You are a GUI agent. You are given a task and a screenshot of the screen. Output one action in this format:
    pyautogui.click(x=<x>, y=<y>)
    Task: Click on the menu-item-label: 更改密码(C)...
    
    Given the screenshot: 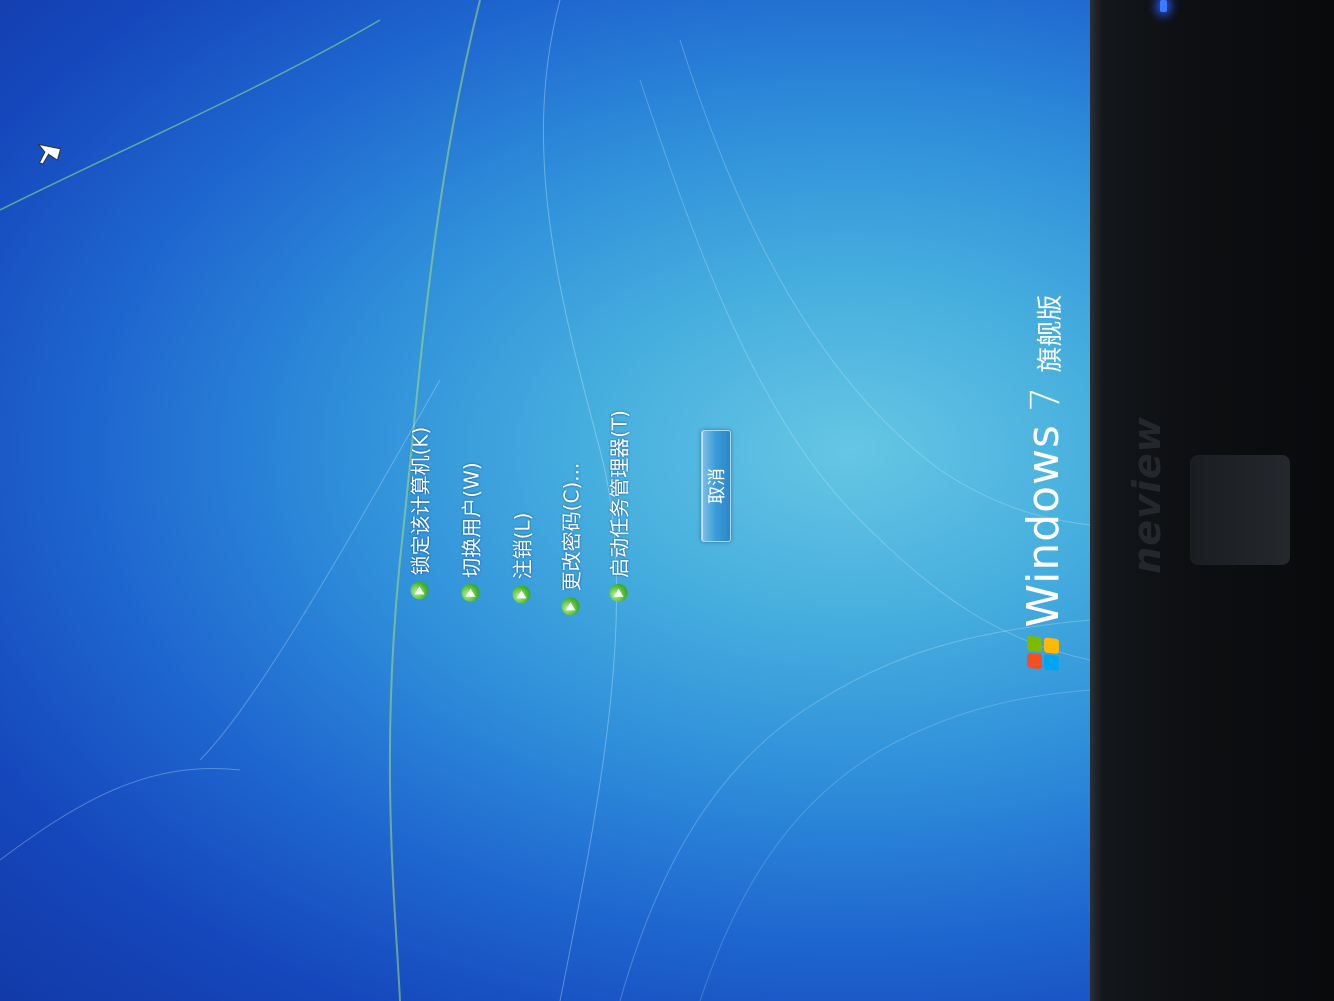 What is the action you would take?
    pyautogui.click(x=571, y=527)
    